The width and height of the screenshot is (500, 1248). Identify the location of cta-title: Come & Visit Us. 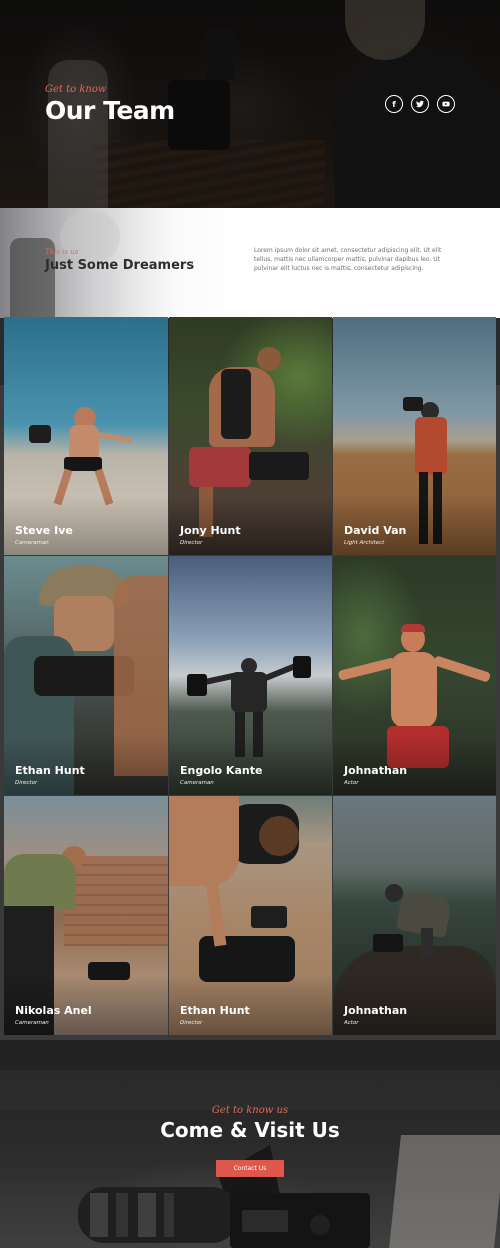
(250, 1130).